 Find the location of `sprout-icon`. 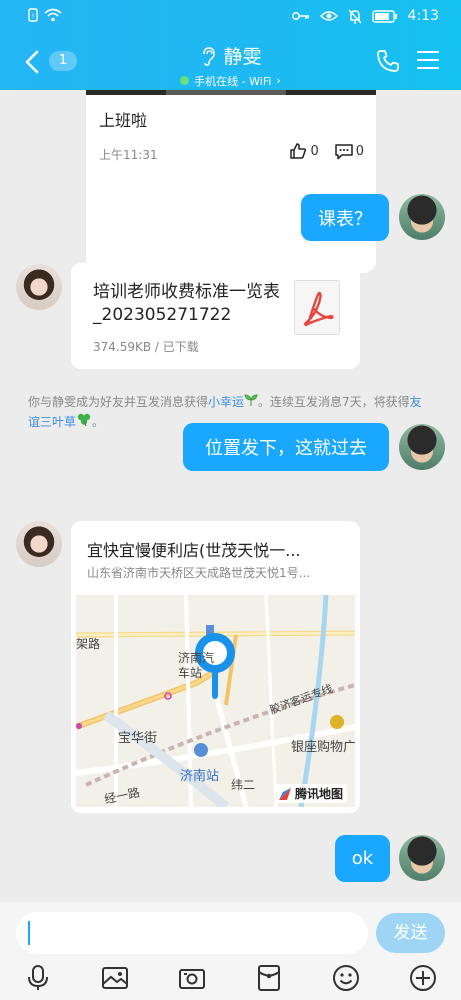

sprout-icon is located at coordinates (251, 400).